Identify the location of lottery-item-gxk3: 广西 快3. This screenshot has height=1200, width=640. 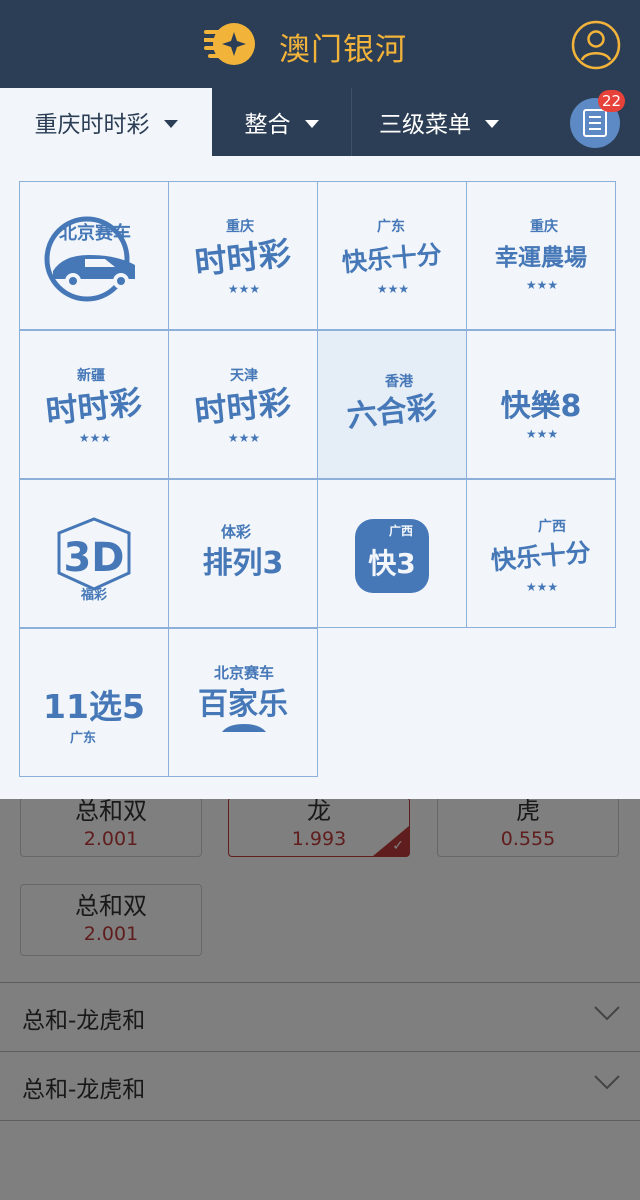
(392, 553).